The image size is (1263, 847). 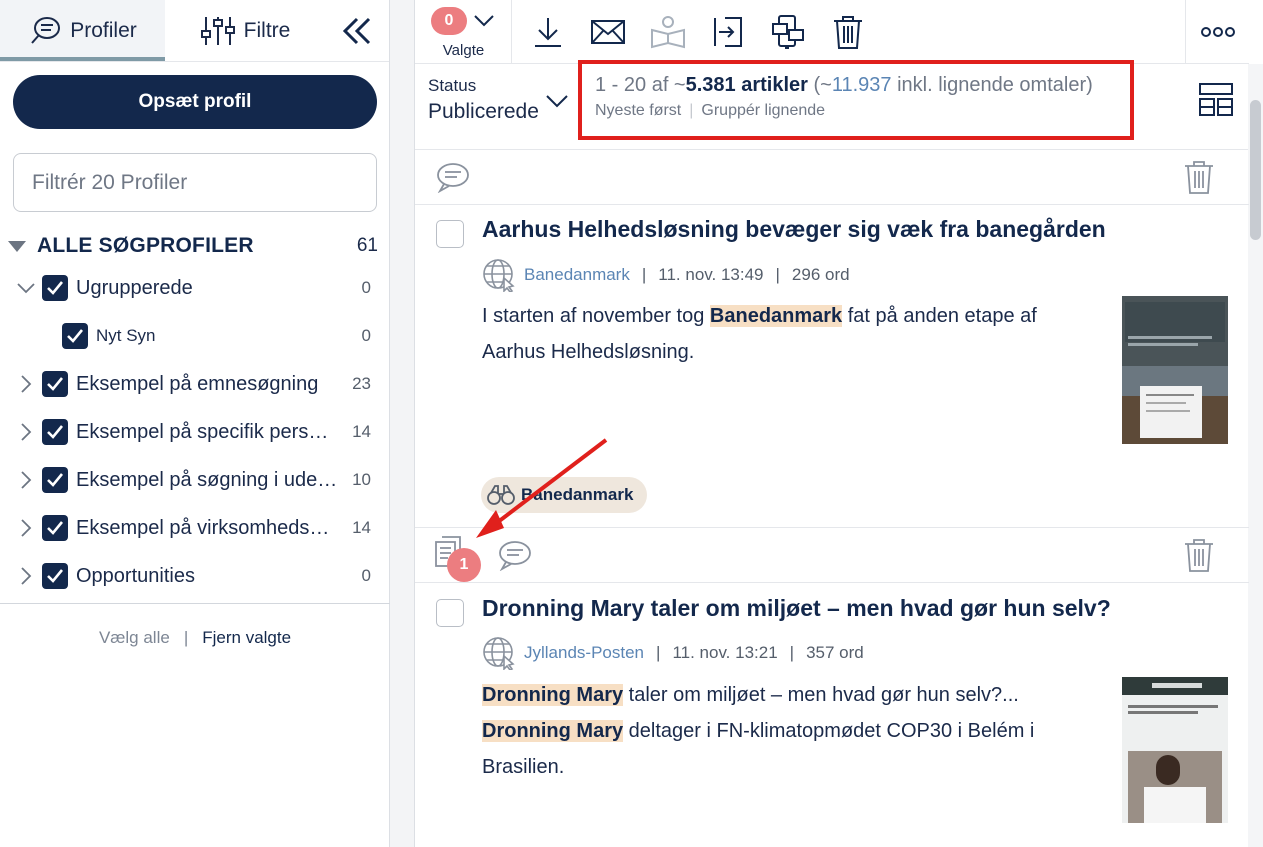 I want to click on profile-row-emnesoegning: Eksempel på emnesøgning 23, so click(x=195, y=384).